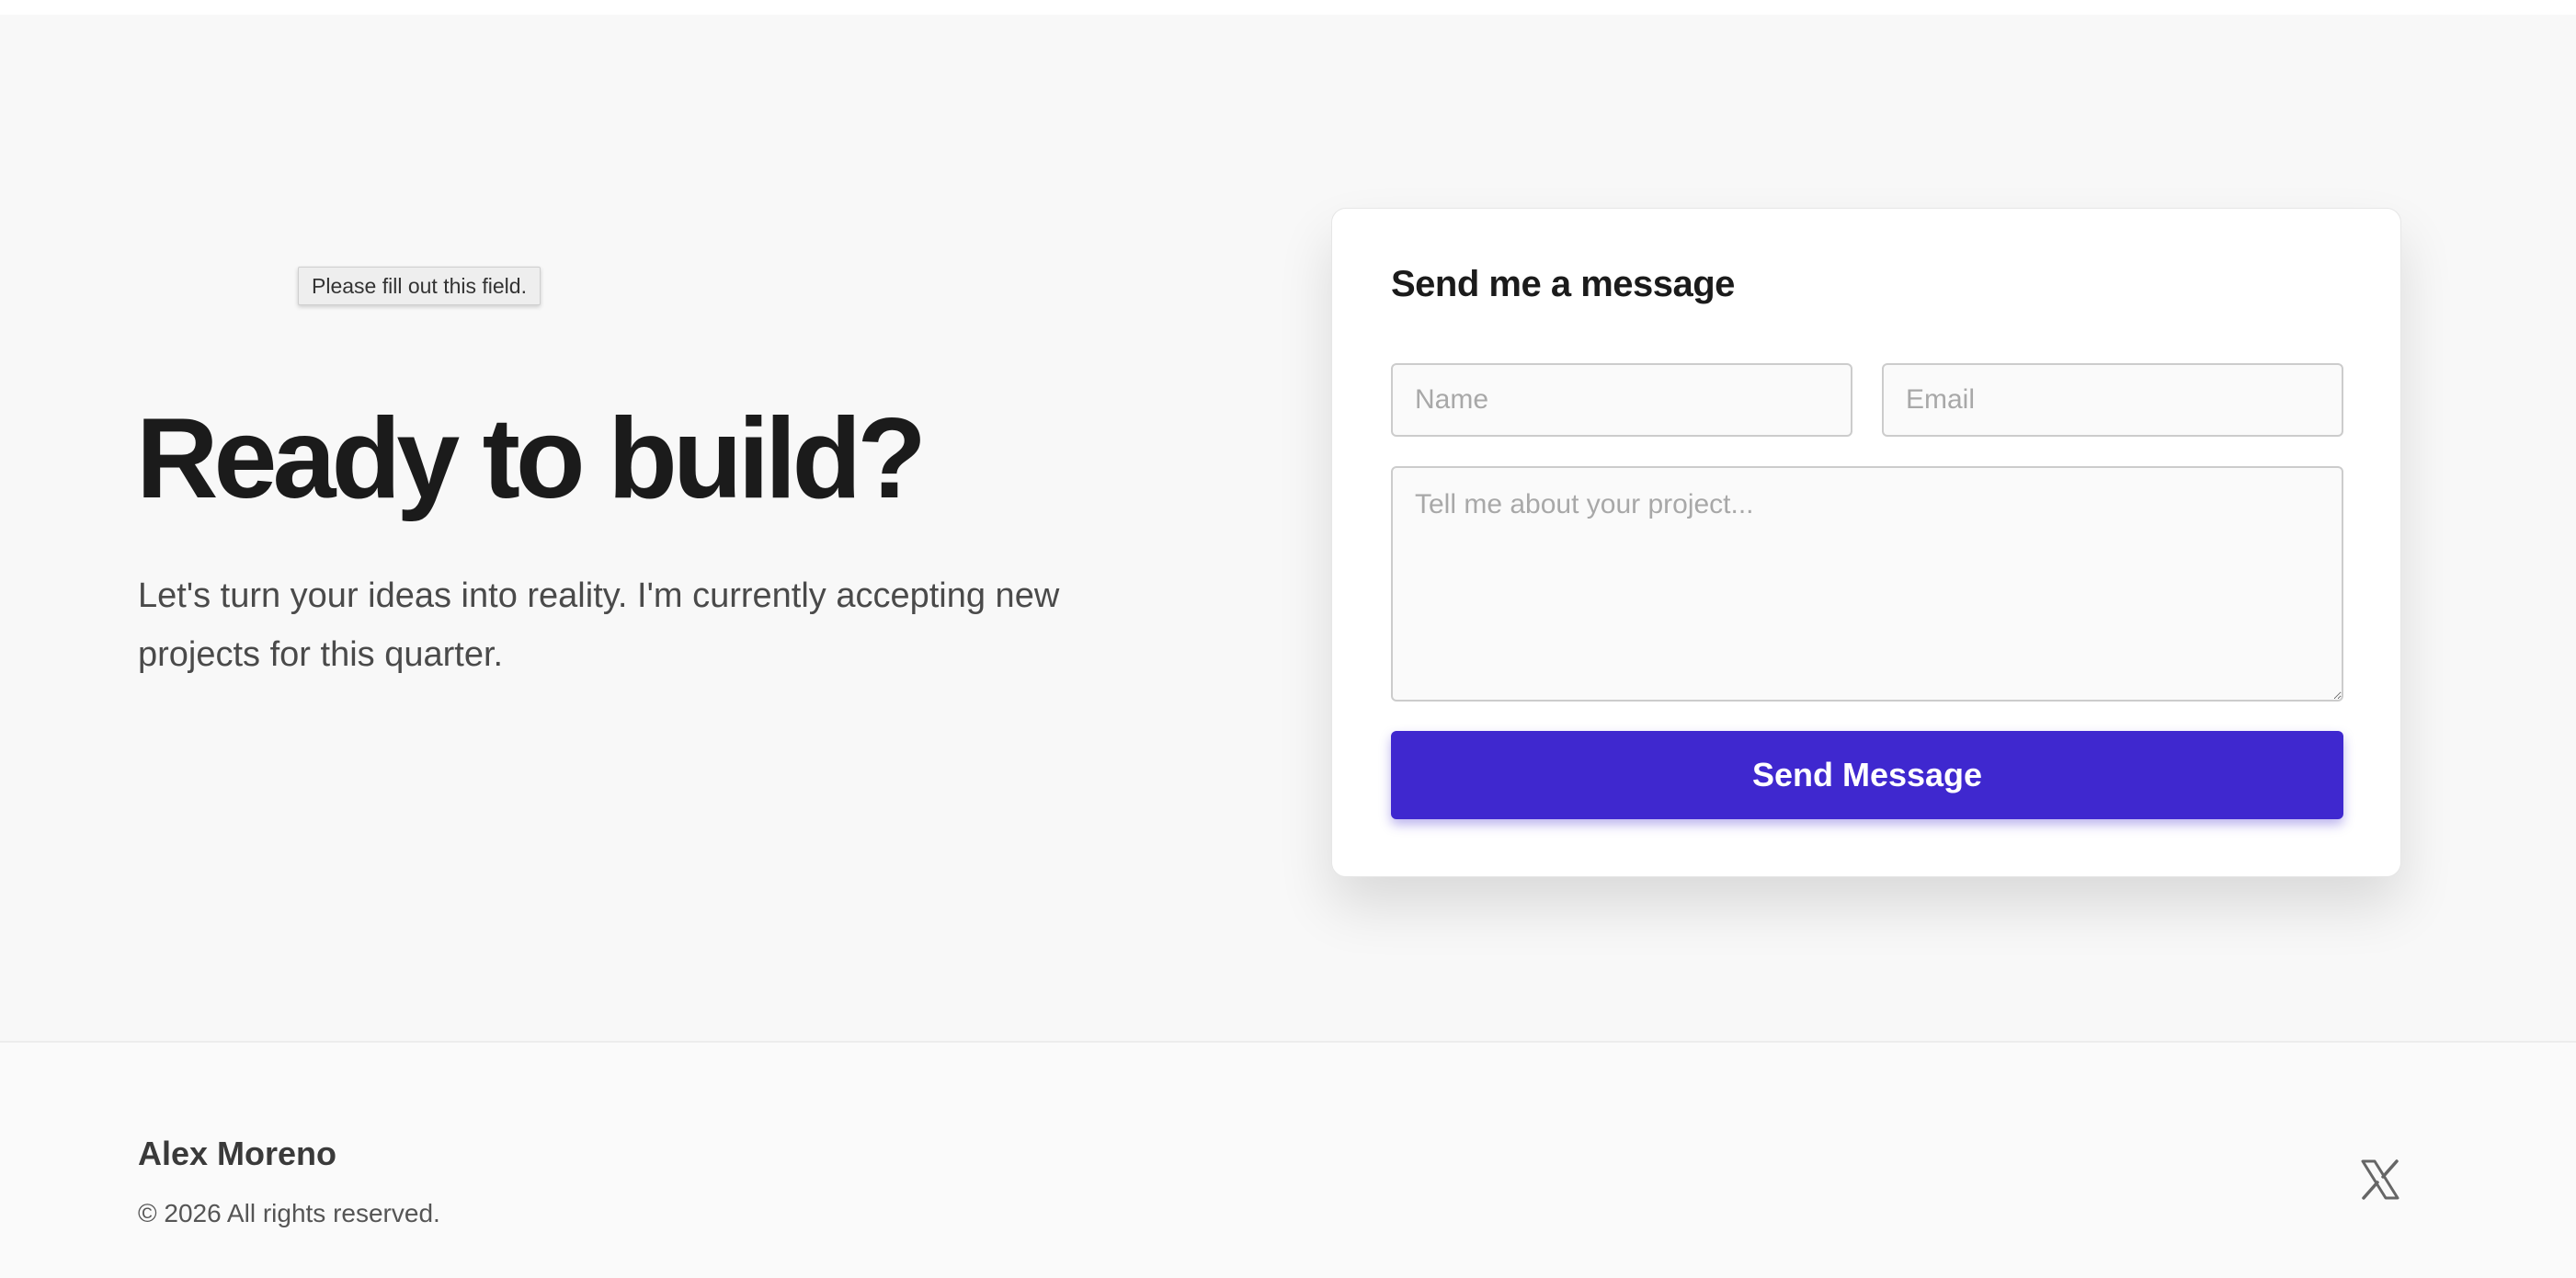 The height and width of the screenshot is (1278, 2576). What do you see at coordinates (1288, 7) in the screenshot?
I see `top-strip` at bounding box center [1288, 7].